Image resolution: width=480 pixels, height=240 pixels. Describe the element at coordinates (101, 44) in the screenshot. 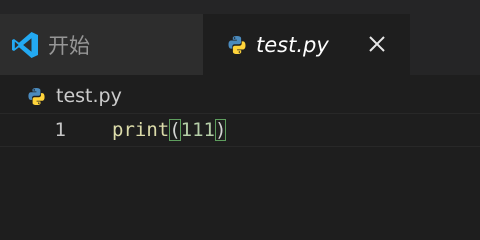

I see `tab-welcome: 开始` at that location.